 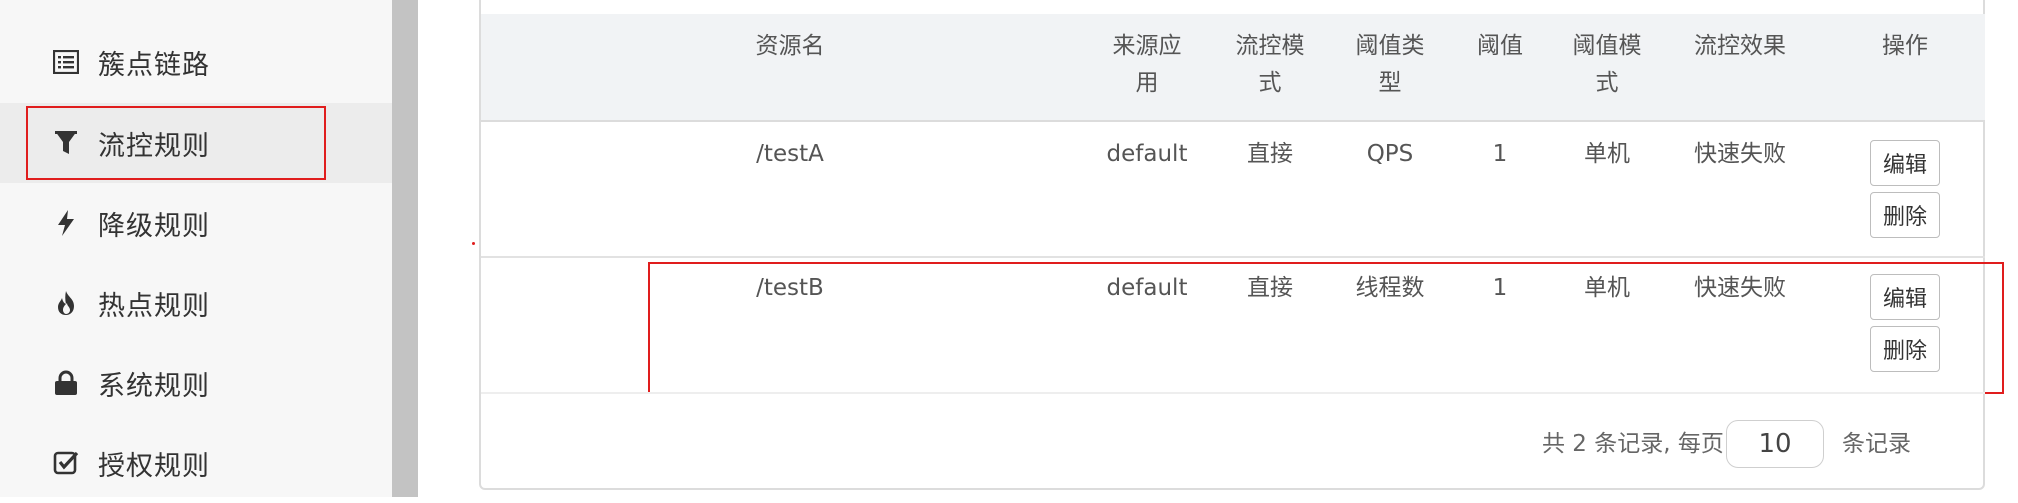 I want to click on header-threshold-mode-line2: 式, so click(x=1607, y=83).